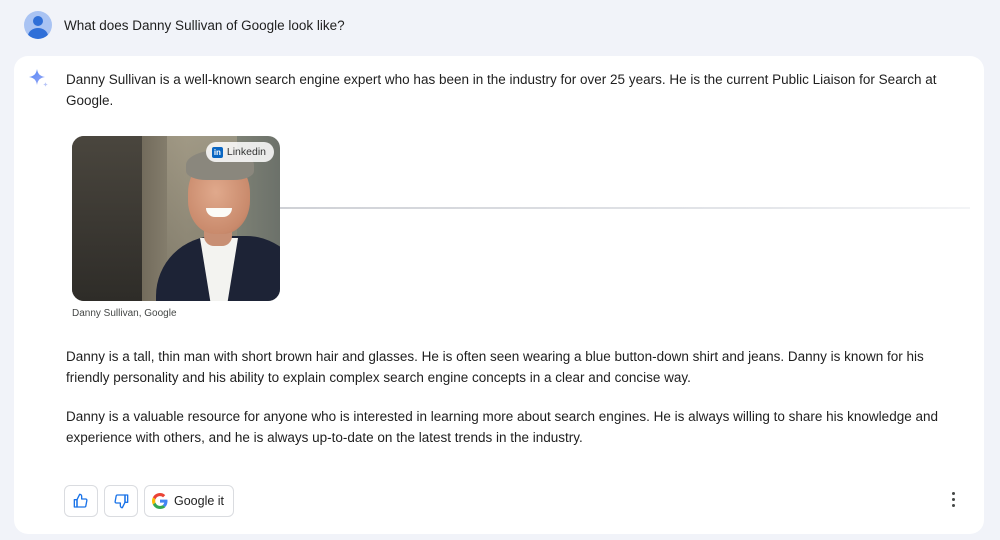  Describe the element at coordinates (124, 313) in the screenshot. I see `image-caption: Danny Sullivan, Google` at that location.